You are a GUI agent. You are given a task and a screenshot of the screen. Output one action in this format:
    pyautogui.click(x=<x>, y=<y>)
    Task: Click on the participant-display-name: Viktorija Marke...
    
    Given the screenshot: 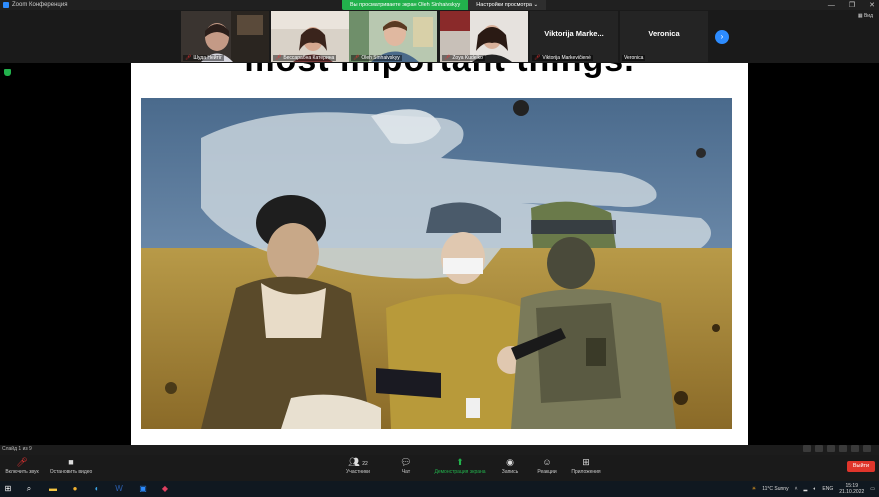 What is the action you would take?
    pyautogui.click(x=574, y=33)
    